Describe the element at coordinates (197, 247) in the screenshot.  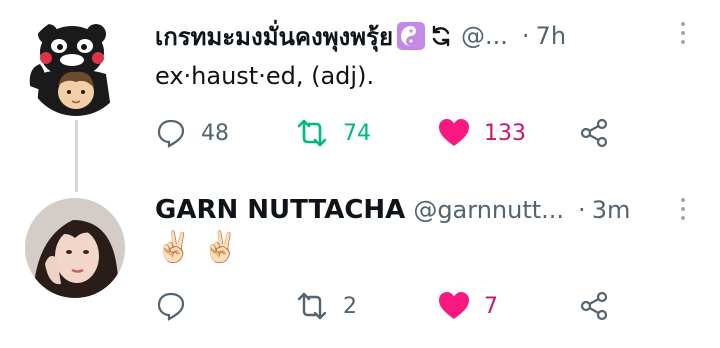
I see `tweet-text: ✌🏻 ✌🏻` at that location.